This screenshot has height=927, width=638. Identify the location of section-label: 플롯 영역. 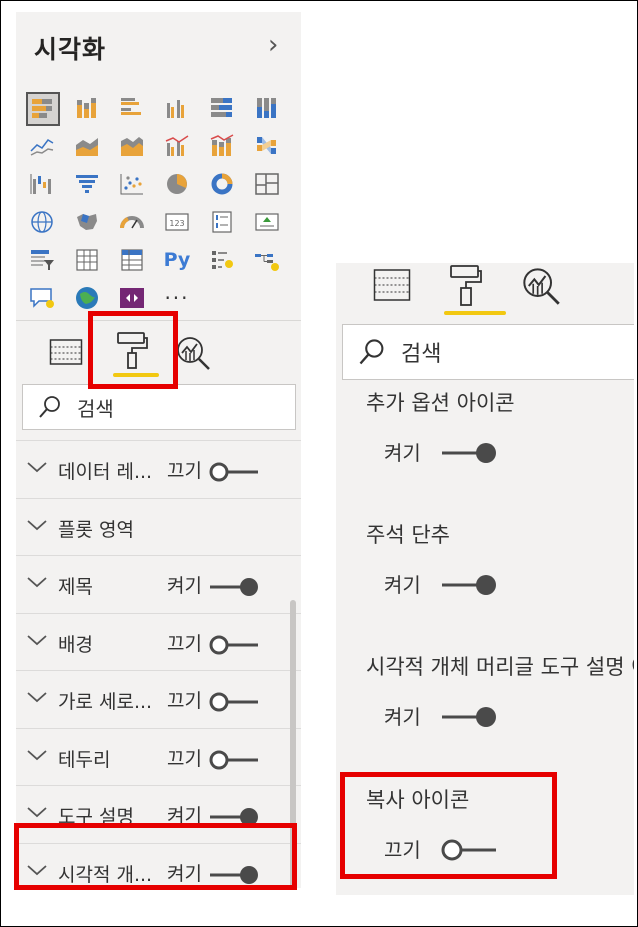
(96, 529).